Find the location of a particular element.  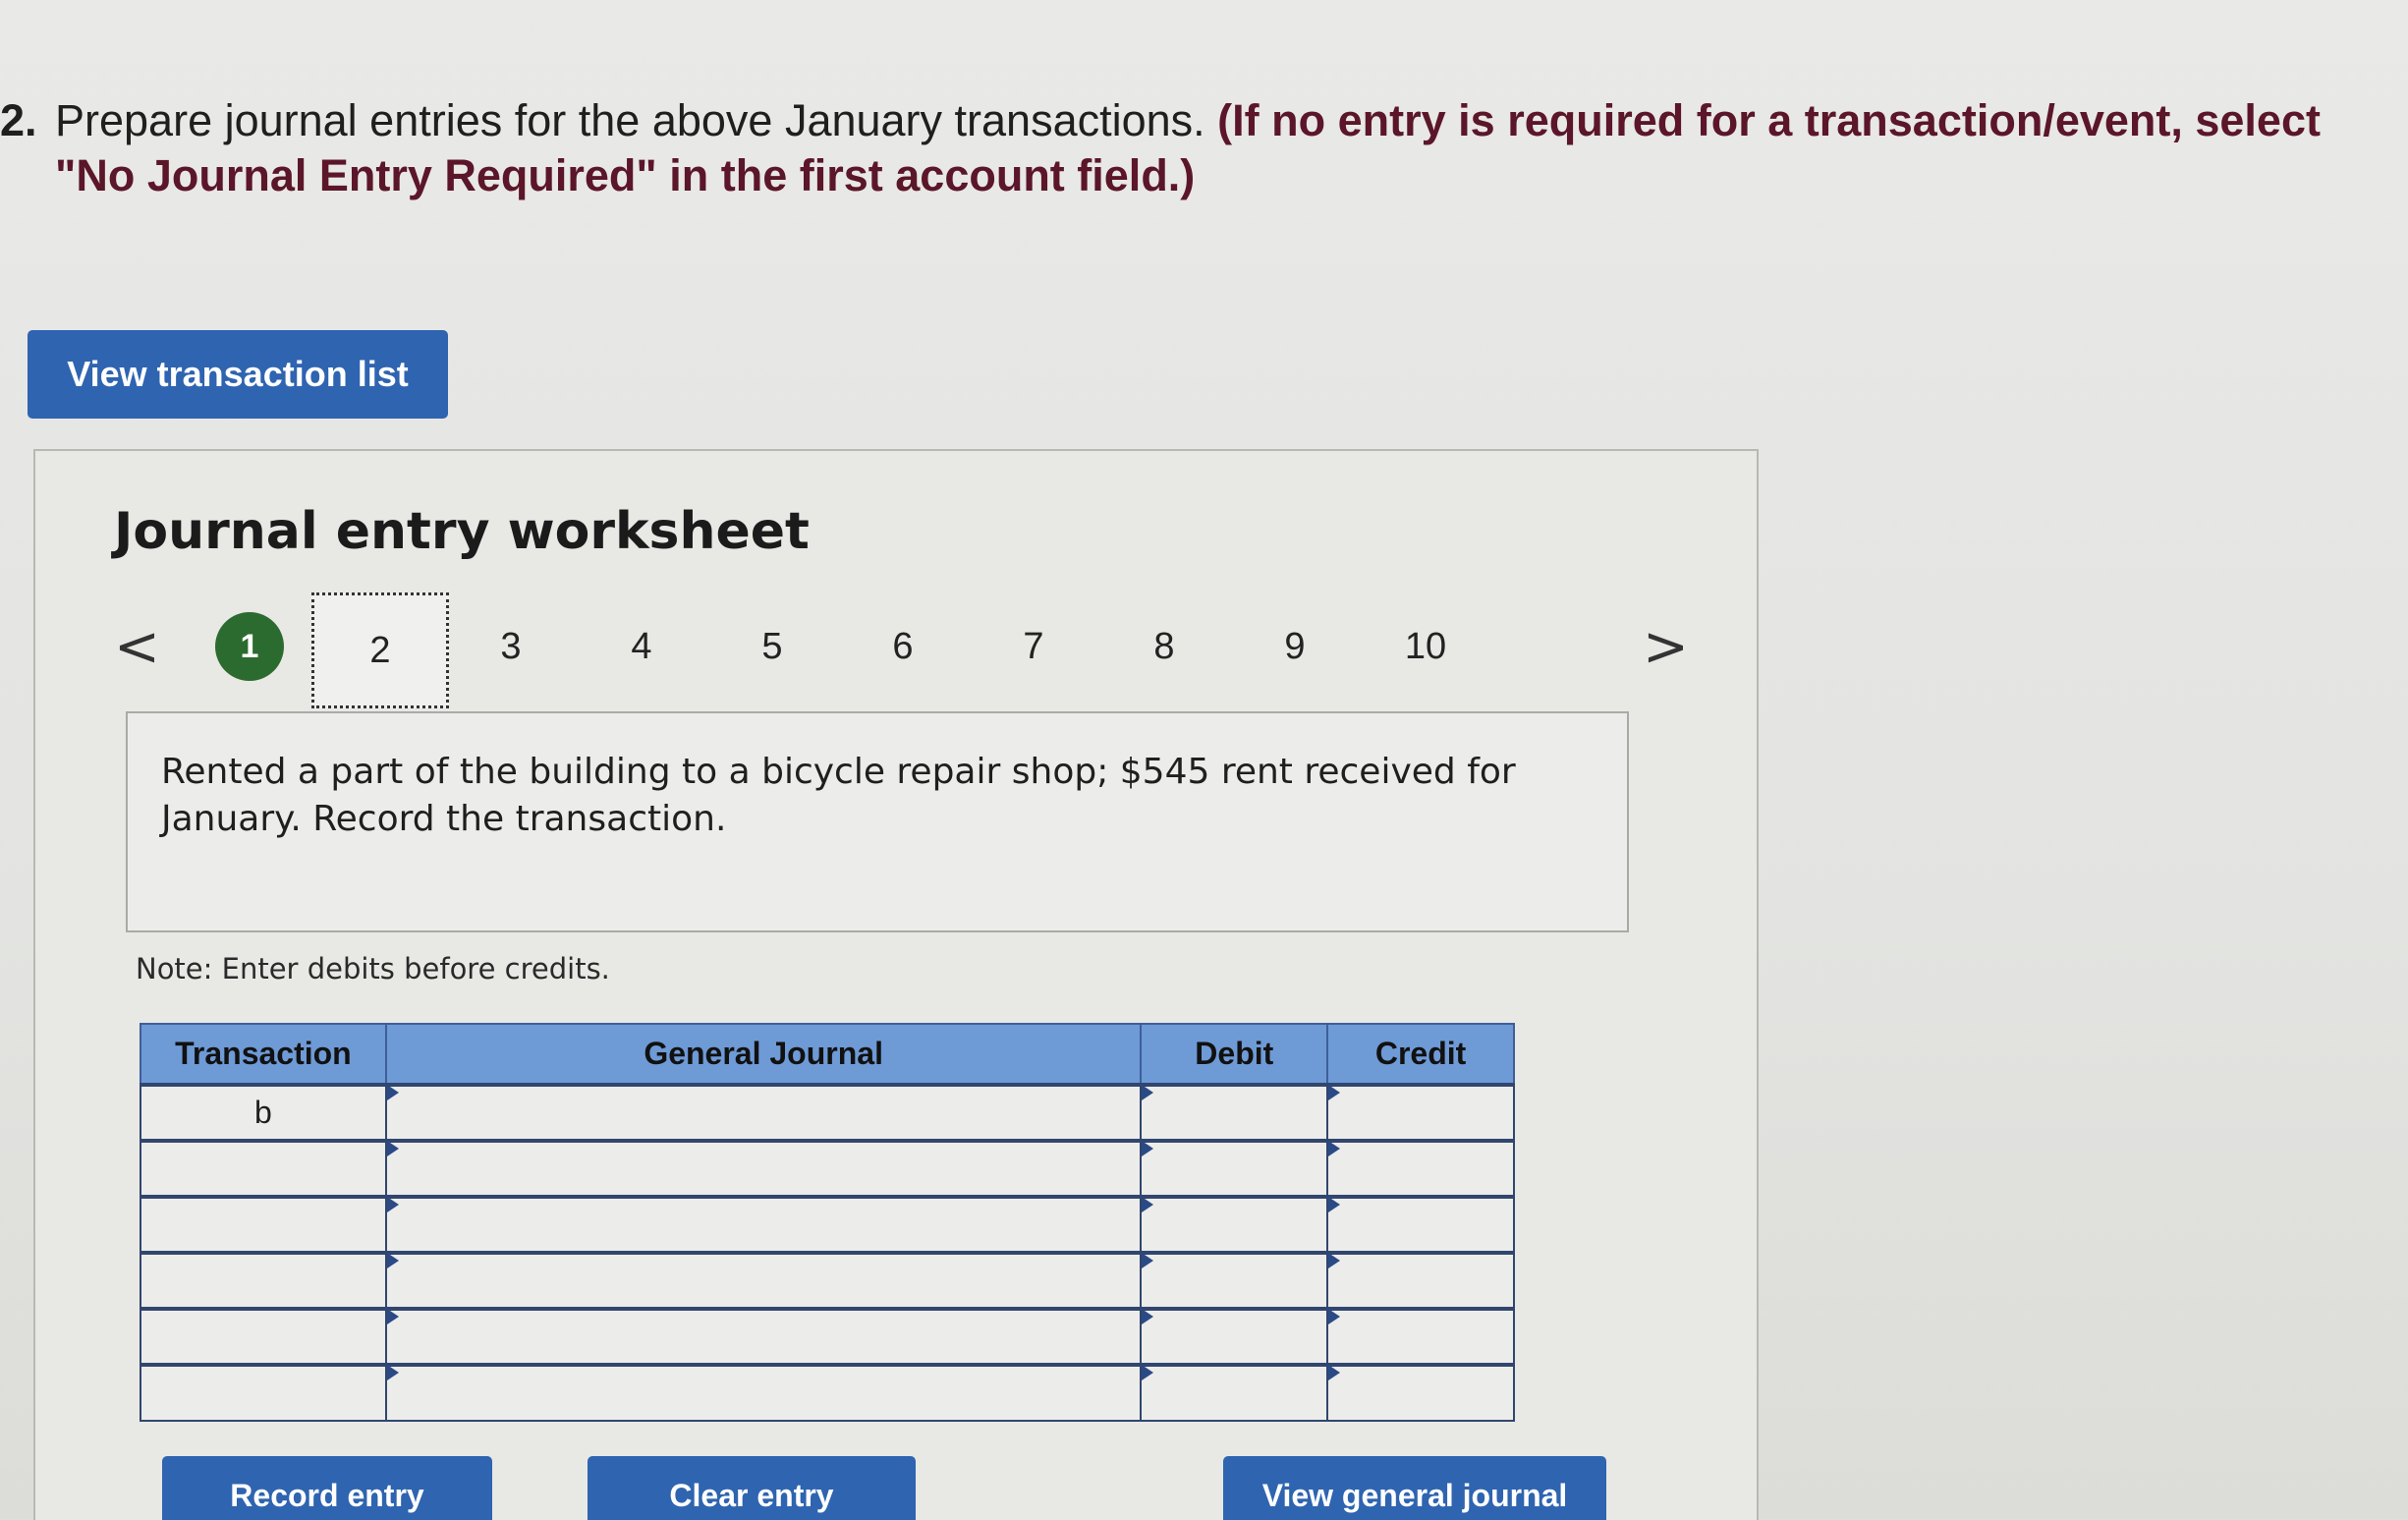

next-arrow-icon: > is located at coordinates (1666, 647).